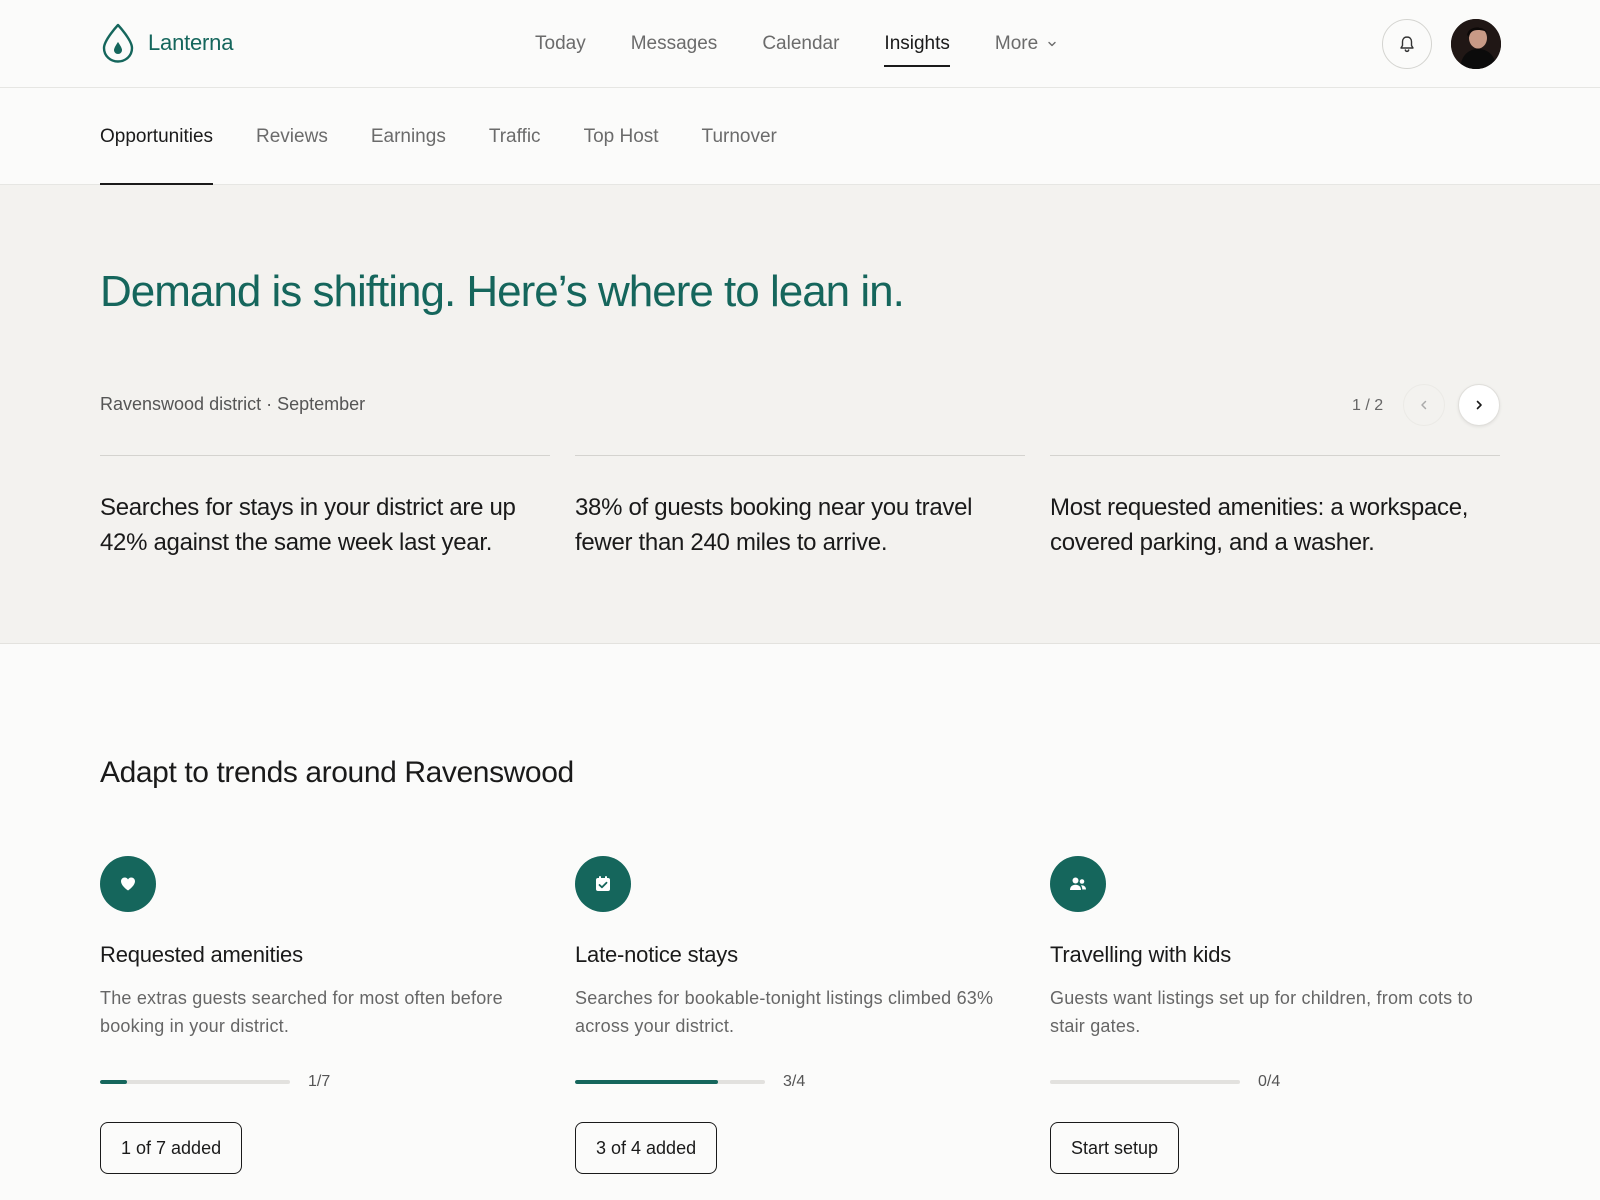 The height and width of the screenshot is (1200, 1600). I want to click on tab-earnings: Earnings, so click(408, 136).